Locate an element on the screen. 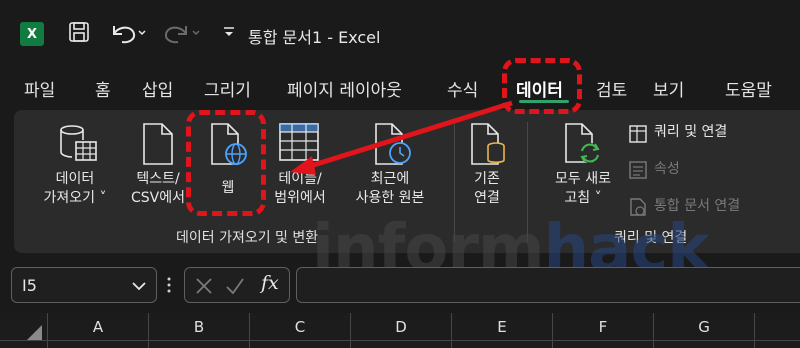 The height and width of the screenshot is (348, 800). chevron-down-icon is located at coordinates (139, 286).